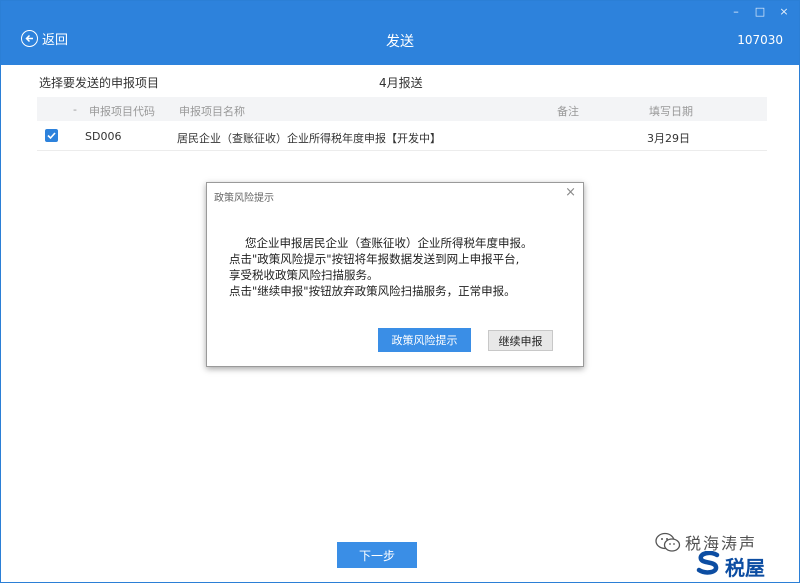 The width and height of the screenshot is (800, 583). I want to click on row-date: 3月29日, so click(668, 138).